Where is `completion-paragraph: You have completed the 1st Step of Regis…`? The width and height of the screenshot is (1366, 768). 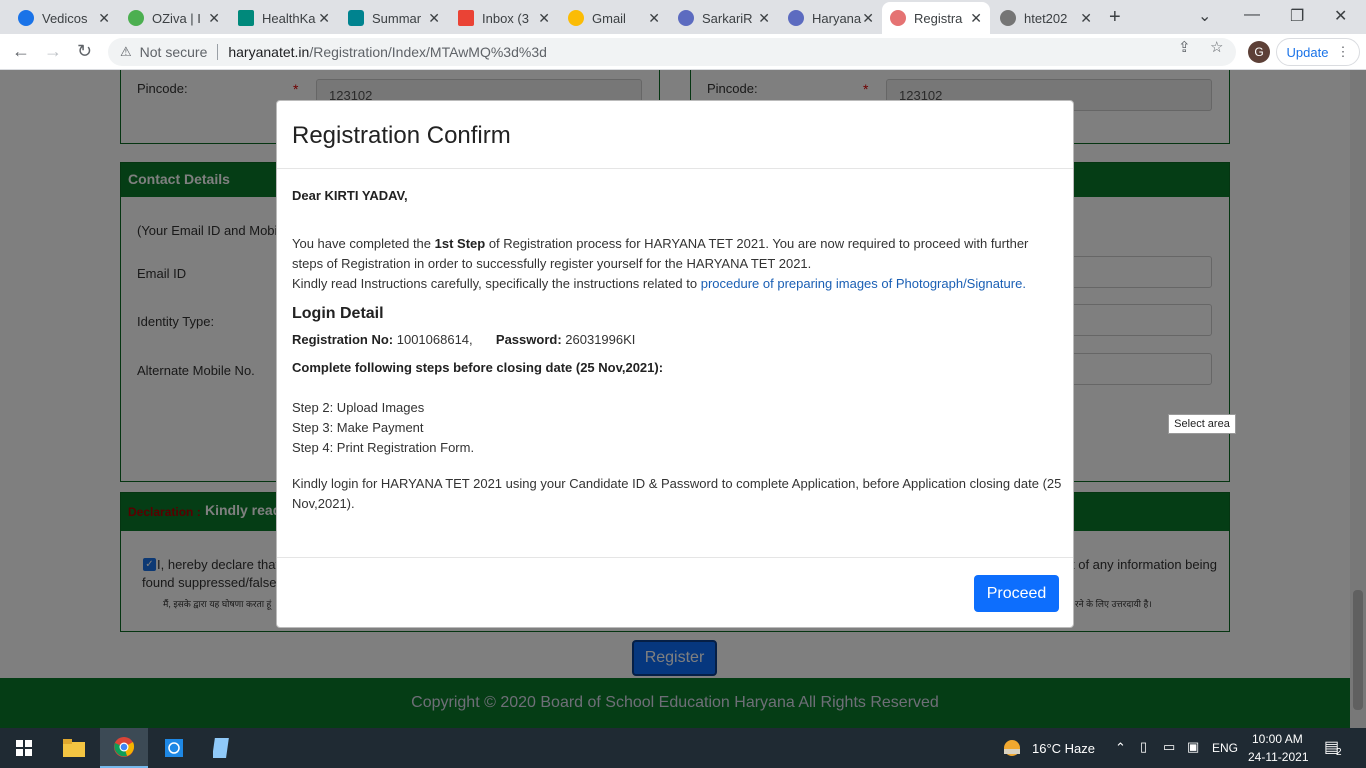 completion-paragraph: You have completed the 1st Step of Regis… is located at coordinates (677, 254).